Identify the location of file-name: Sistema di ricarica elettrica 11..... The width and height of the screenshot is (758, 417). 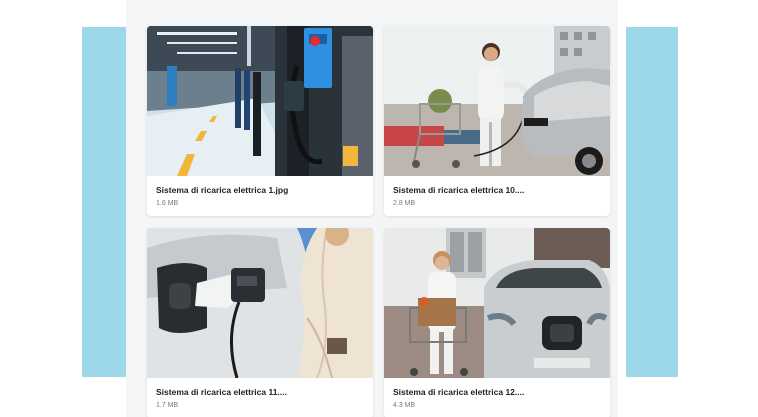
(221, 392).